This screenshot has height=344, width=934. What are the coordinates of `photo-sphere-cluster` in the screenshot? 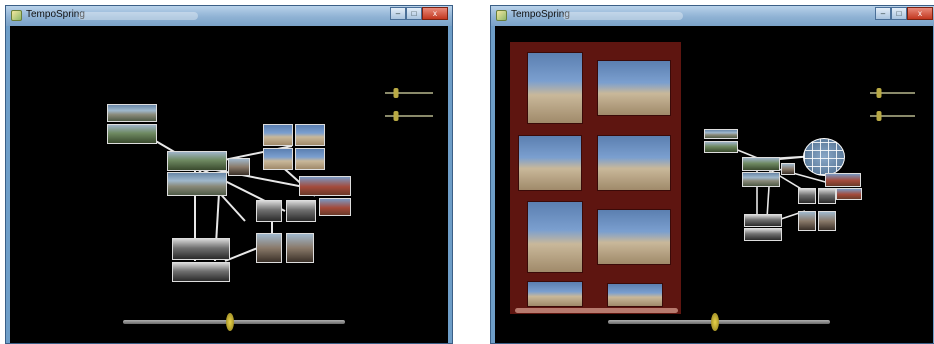 It's located at (824, 157).